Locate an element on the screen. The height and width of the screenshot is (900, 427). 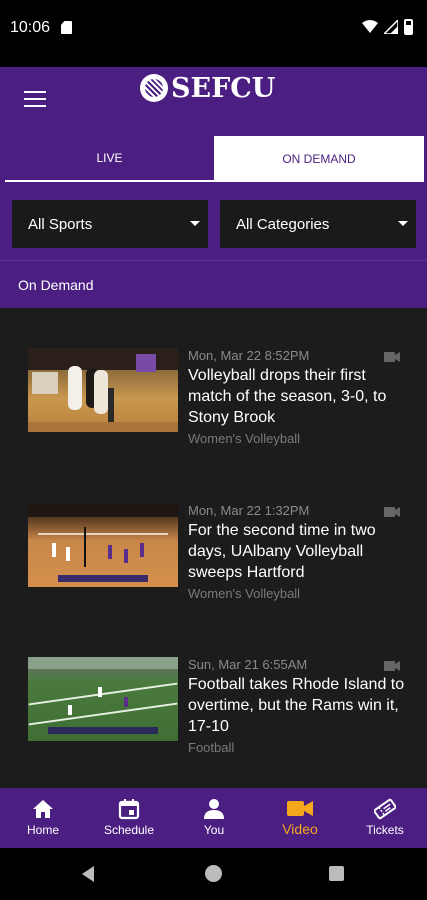
sports-dropdown-value: All Sports is located at coordinates (60, 224).